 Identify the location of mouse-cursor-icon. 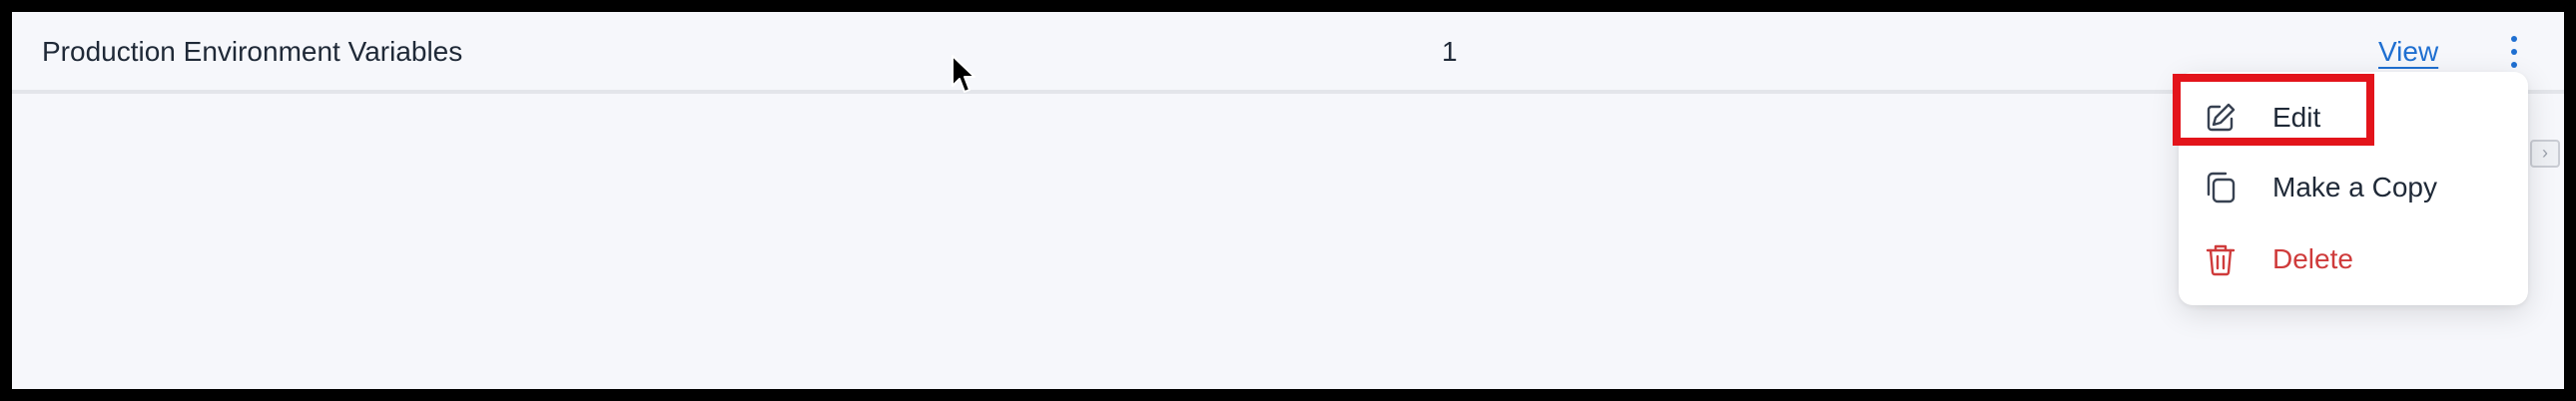
(963, 74).